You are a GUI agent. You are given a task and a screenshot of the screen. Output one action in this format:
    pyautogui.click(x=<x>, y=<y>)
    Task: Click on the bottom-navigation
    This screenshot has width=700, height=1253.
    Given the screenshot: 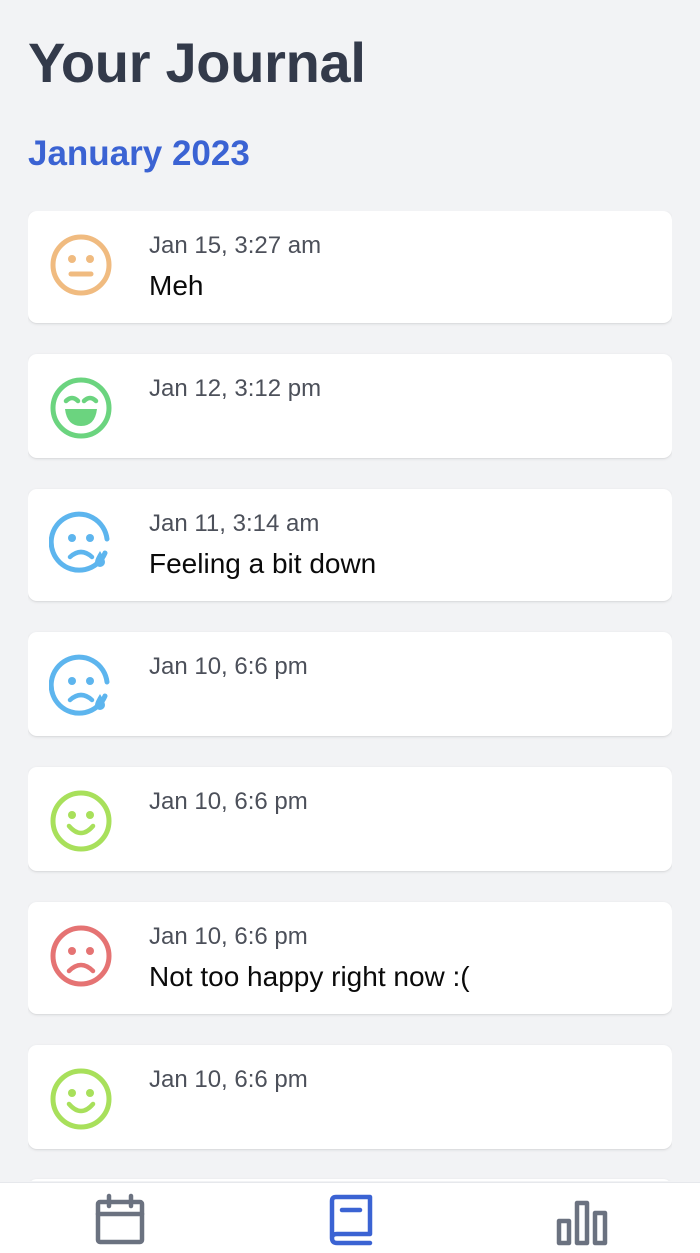 What is the action you would take?
    pyautogui.click(x=350, y=1217)
    